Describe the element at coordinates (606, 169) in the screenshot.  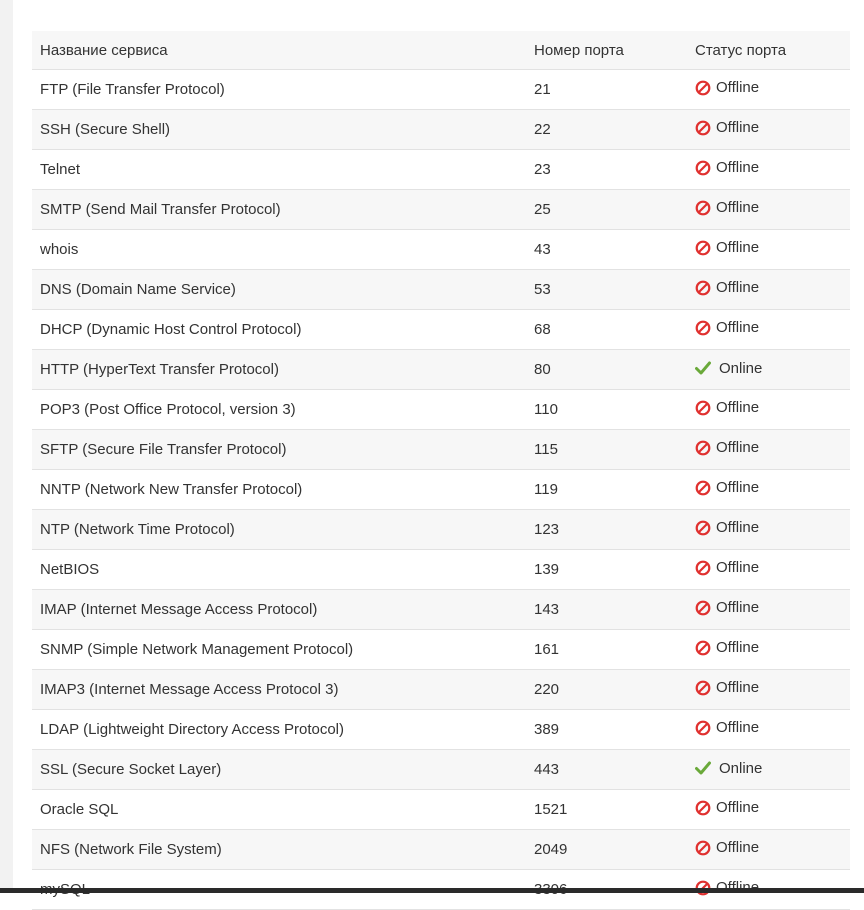
I see `port-number-cell: 23` at that location.